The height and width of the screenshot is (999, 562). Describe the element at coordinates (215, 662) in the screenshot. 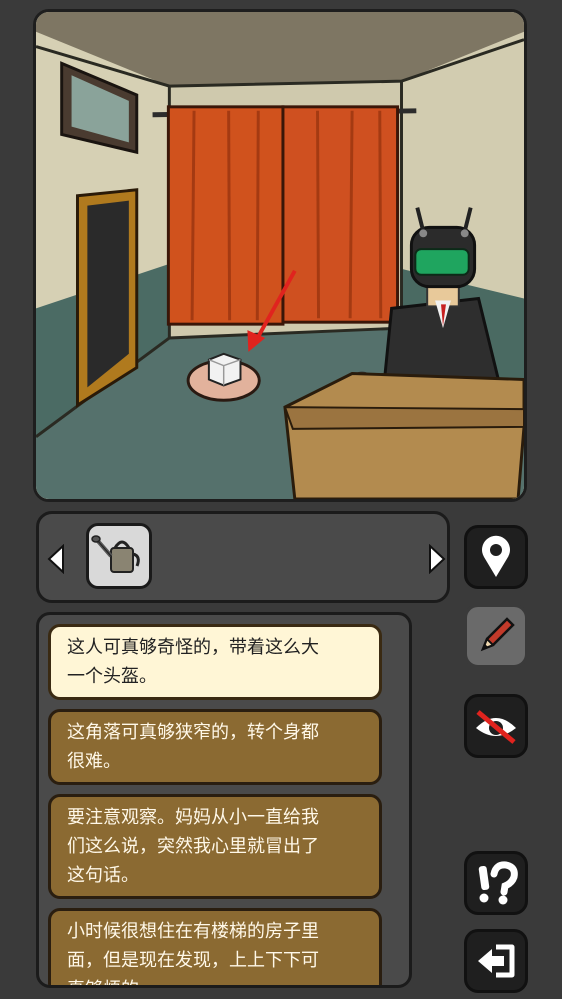

I see `dialog-option-1: 这人可真够奇怪的，带着这么大 一个头盔。` at that location.